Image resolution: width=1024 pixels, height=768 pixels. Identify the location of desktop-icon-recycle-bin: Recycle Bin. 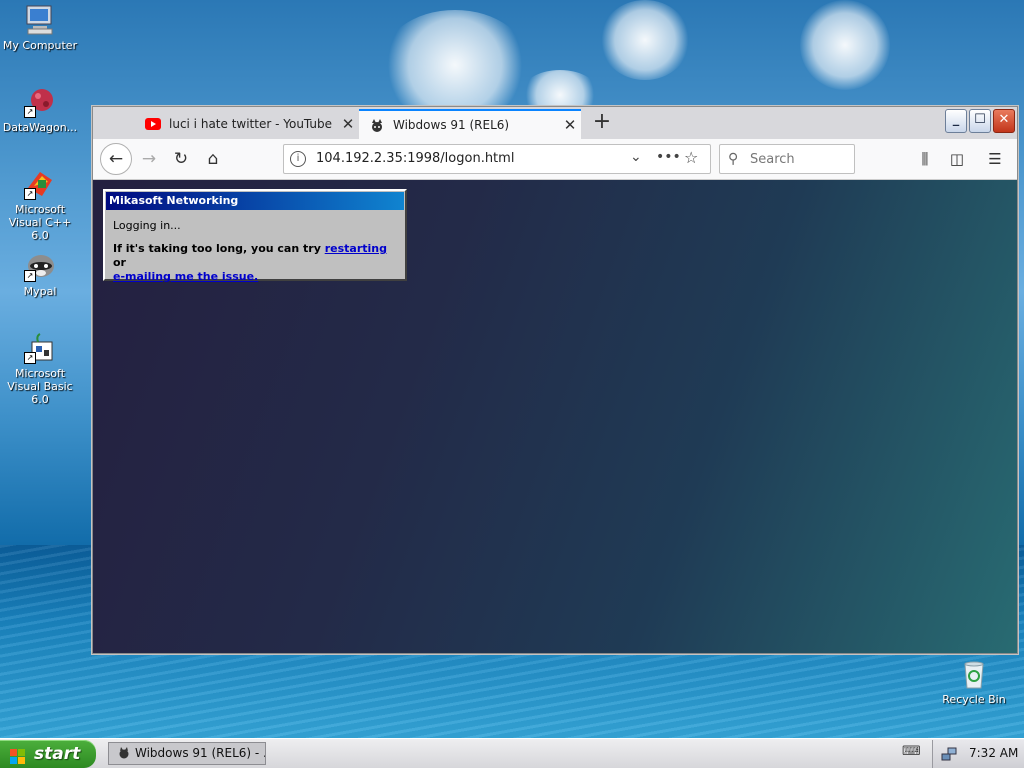
(974, 682).